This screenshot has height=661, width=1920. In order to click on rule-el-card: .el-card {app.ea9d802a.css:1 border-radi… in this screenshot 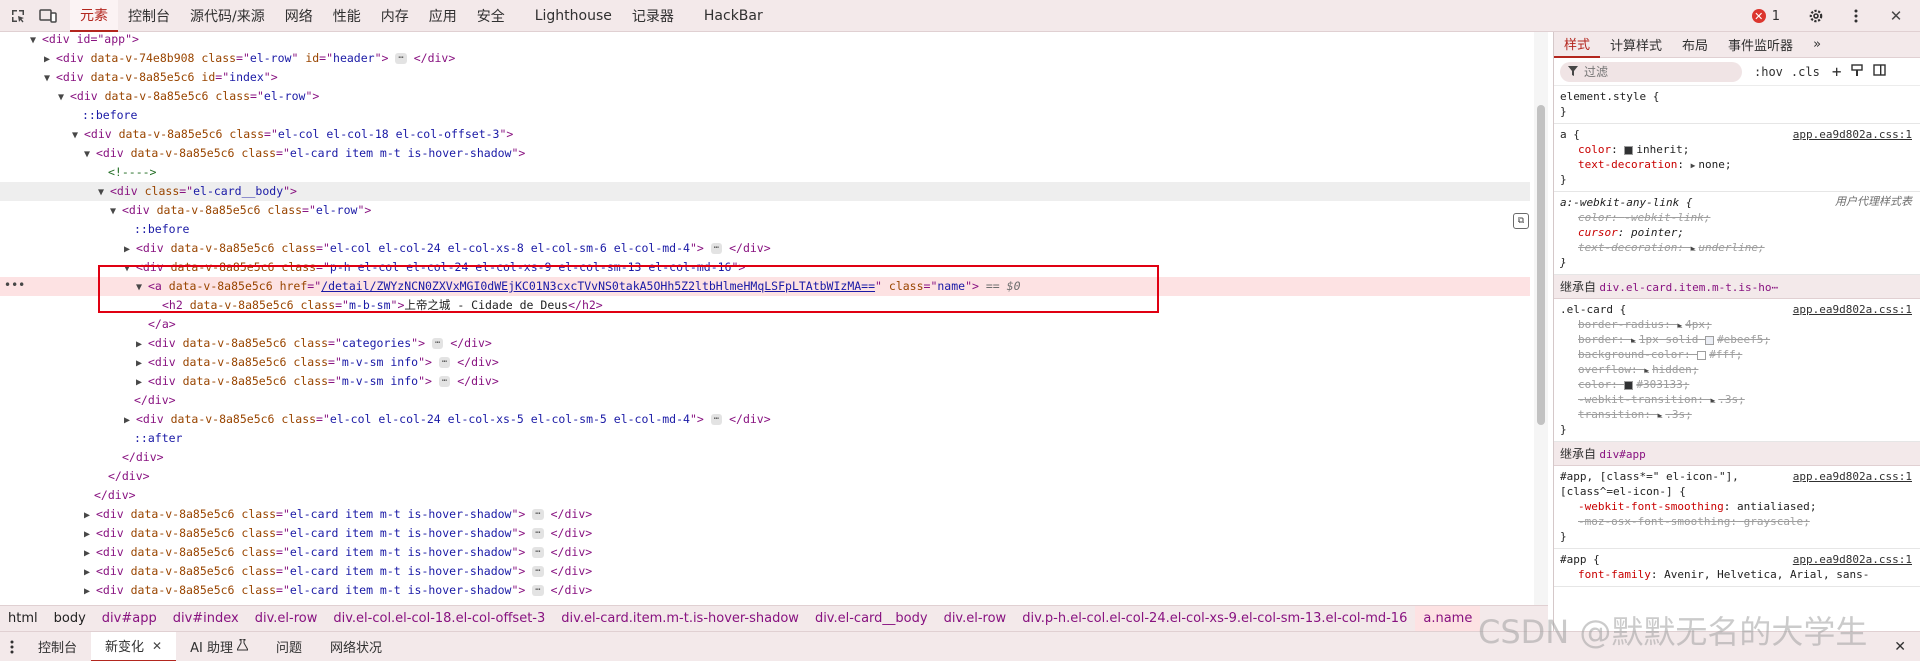, I will do `click(1737, 370)`.